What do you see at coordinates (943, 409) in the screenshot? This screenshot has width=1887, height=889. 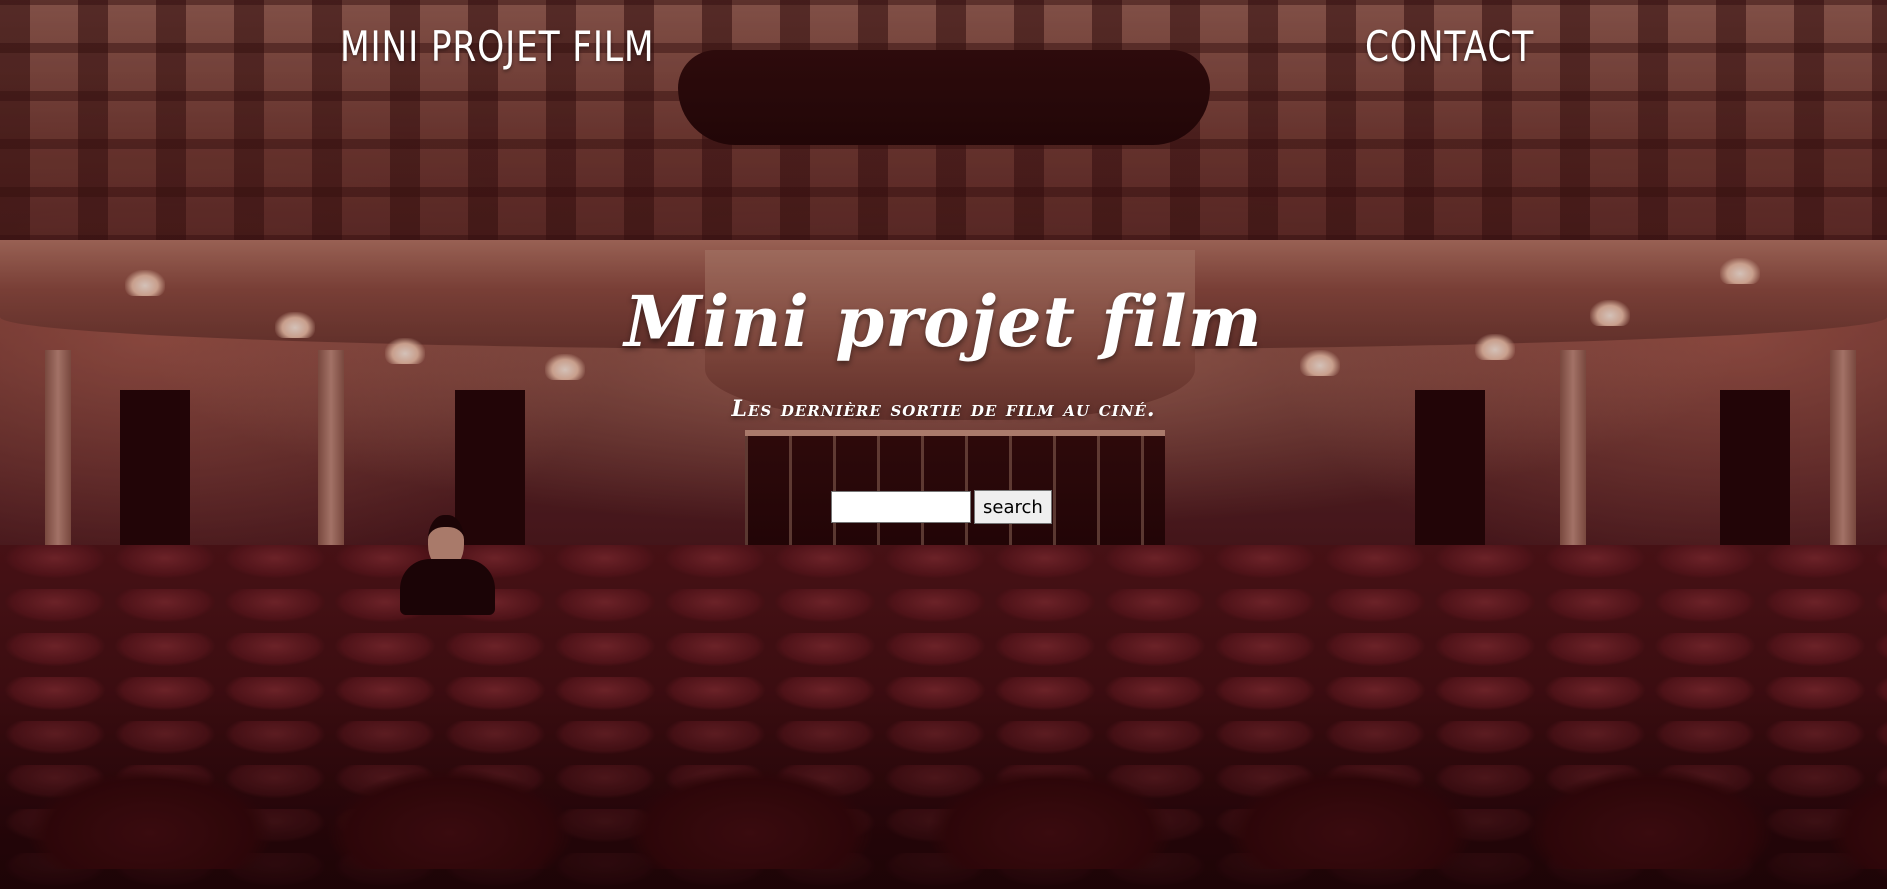 I see `hero-subtitle: Les dernière sortie de film au ciné.` at bounding box center [943, 409].